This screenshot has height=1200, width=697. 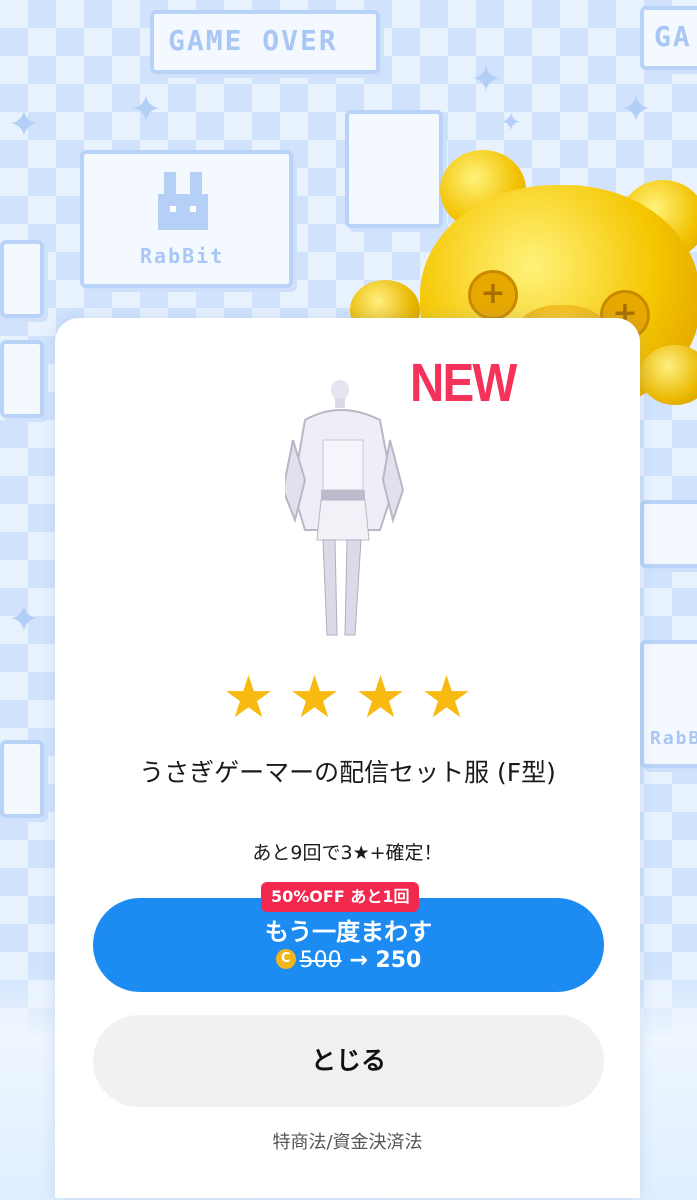 What do you see at coordinates (348, 1061) in the screenshot?
I see `close-button: とじる` at bounding box center [348, 1061].